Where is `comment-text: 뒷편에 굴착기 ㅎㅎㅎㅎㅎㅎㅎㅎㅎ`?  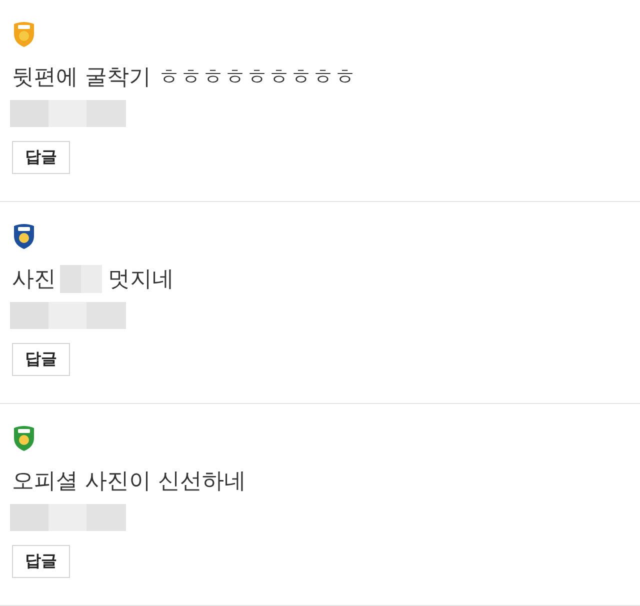
comment-text: 뒷편에 굴착기 ㅎㅎㅎㅎㅎㅎㅎㅎㅎ is located at coordinates (184, 78).